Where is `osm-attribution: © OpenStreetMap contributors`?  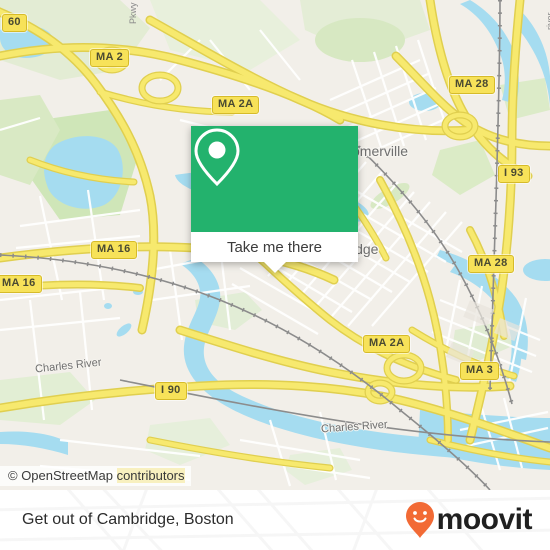 osm-attribution: © OpenStreetMap contributors is located at coordinates (95, 476).